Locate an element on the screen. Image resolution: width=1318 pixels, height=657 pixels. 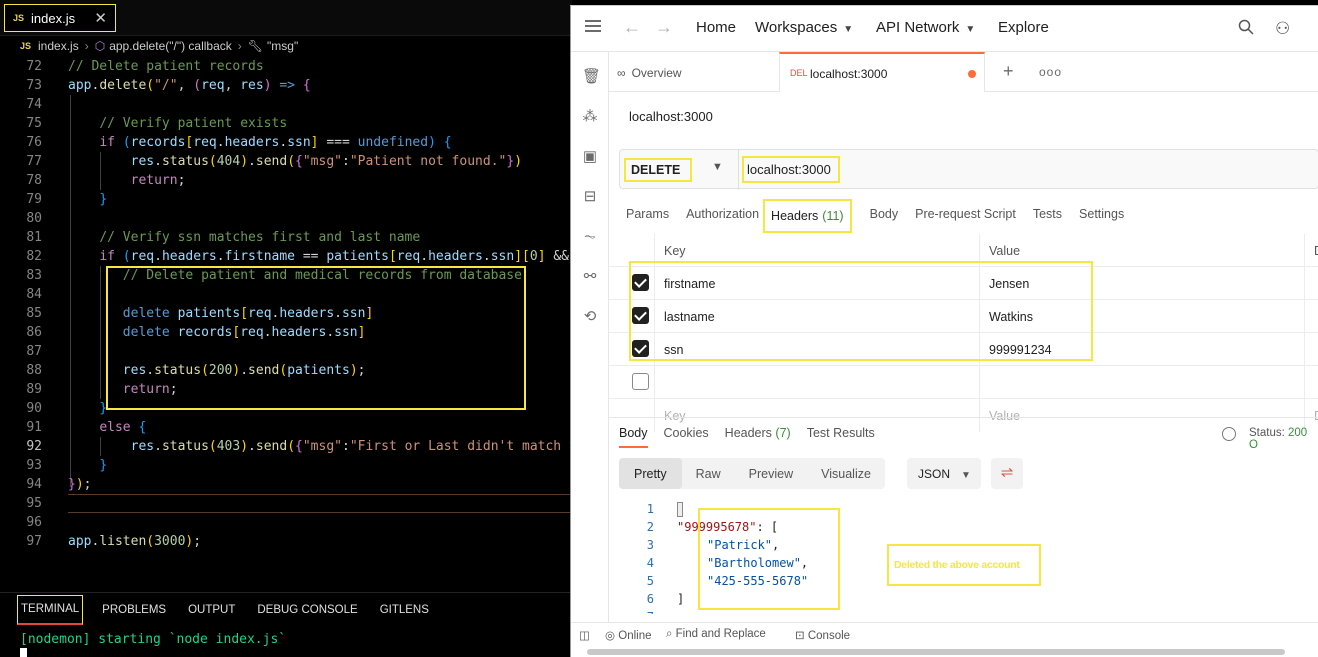
tab-cookies: Cookies is located at coordinates (686, 437).